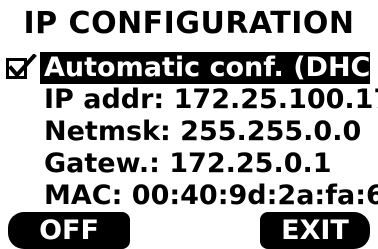 This screenshot has width=378, height=249. Describe the element at coordinates (188, 164) in the screenshot. I see `menu-item-gateway: Gatew.: 172.25.0.1` at that location.